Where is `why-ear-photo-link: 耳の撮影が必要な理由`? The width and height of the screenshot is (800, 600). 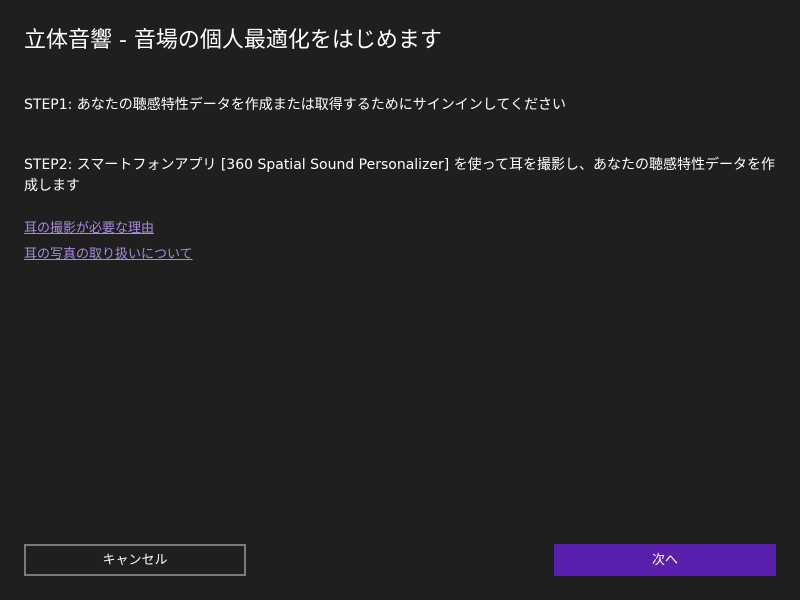
why-ear-photo-link: 耳の撮影が必要な理由 is located at coordinates (89, 229).